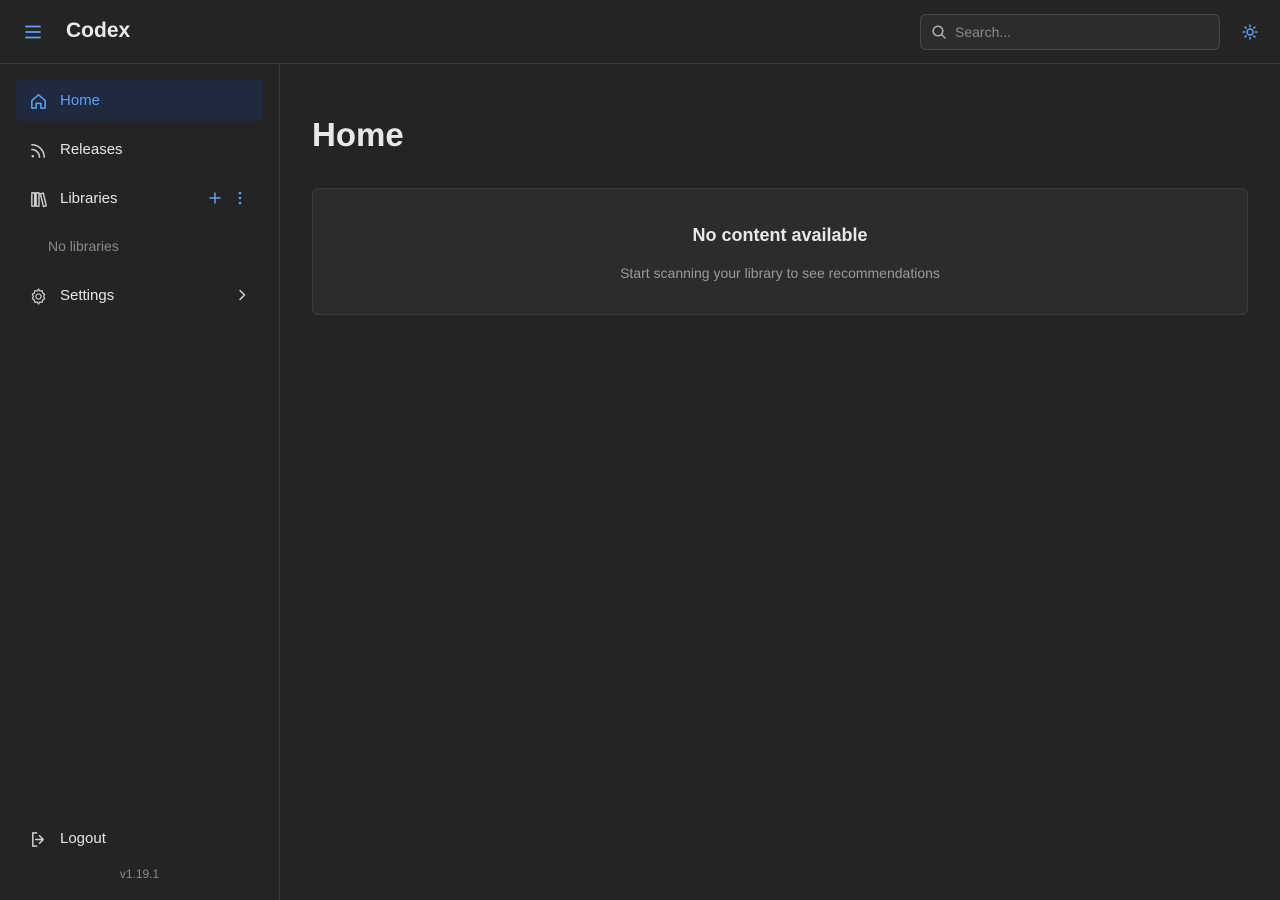 The width and height of the screenshot is (1280, 900). I want to click on sidebar-item-releases: Releases, so click(139, 149).